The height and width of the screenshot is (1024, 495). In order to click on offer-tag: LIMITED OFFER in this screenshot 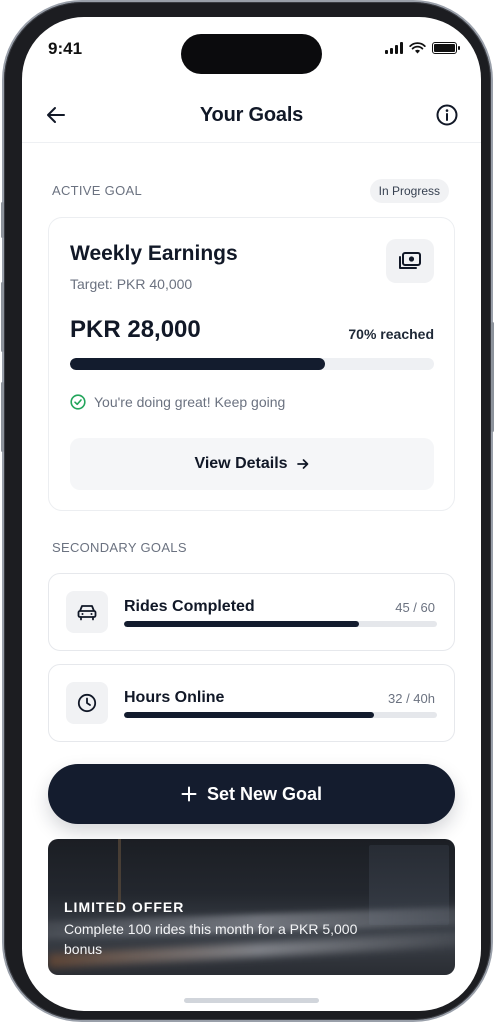, I will do `click(124, 907)`.